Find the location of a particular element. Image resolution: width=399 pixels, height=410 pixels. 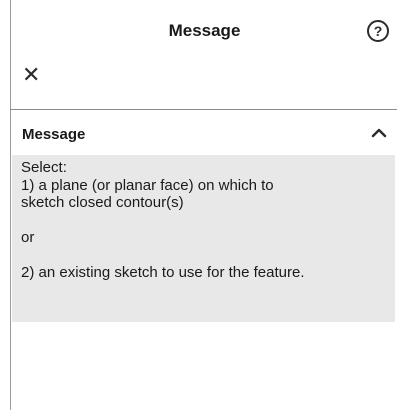

message-or: or is located at coordinates (28, 237).